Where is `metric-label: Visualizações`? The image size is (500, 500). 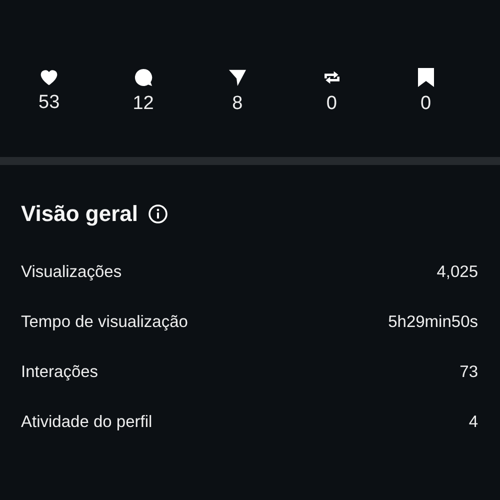 metric-label: Visualizações is located at coordinates (71, 272).